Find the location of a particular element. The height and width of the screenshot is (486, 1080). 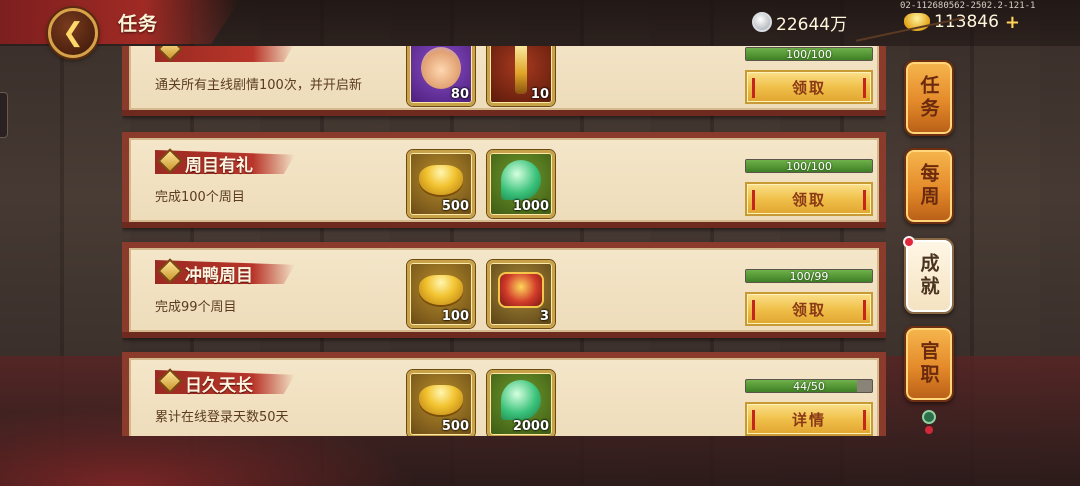

tab-tasks: 任务 is located at coordinates (929, 98).